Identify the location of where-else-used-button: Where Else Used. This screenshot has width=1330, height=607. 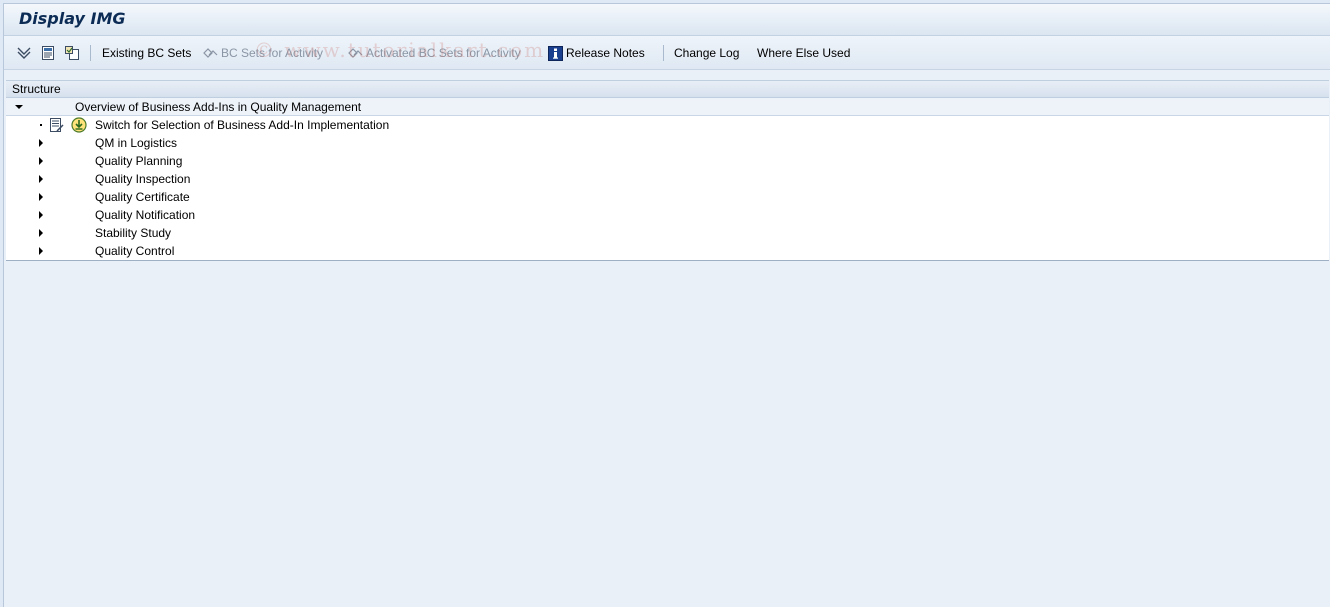
(803, 53).